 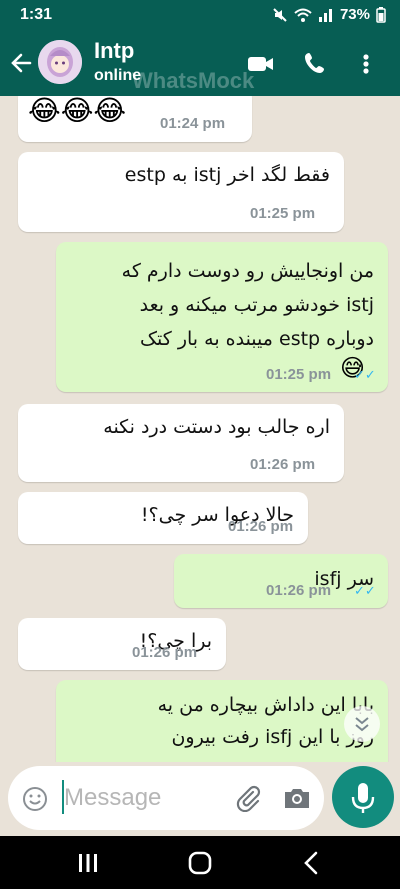 I want to click on status-icons: 73%, so click(x=329, y=14).